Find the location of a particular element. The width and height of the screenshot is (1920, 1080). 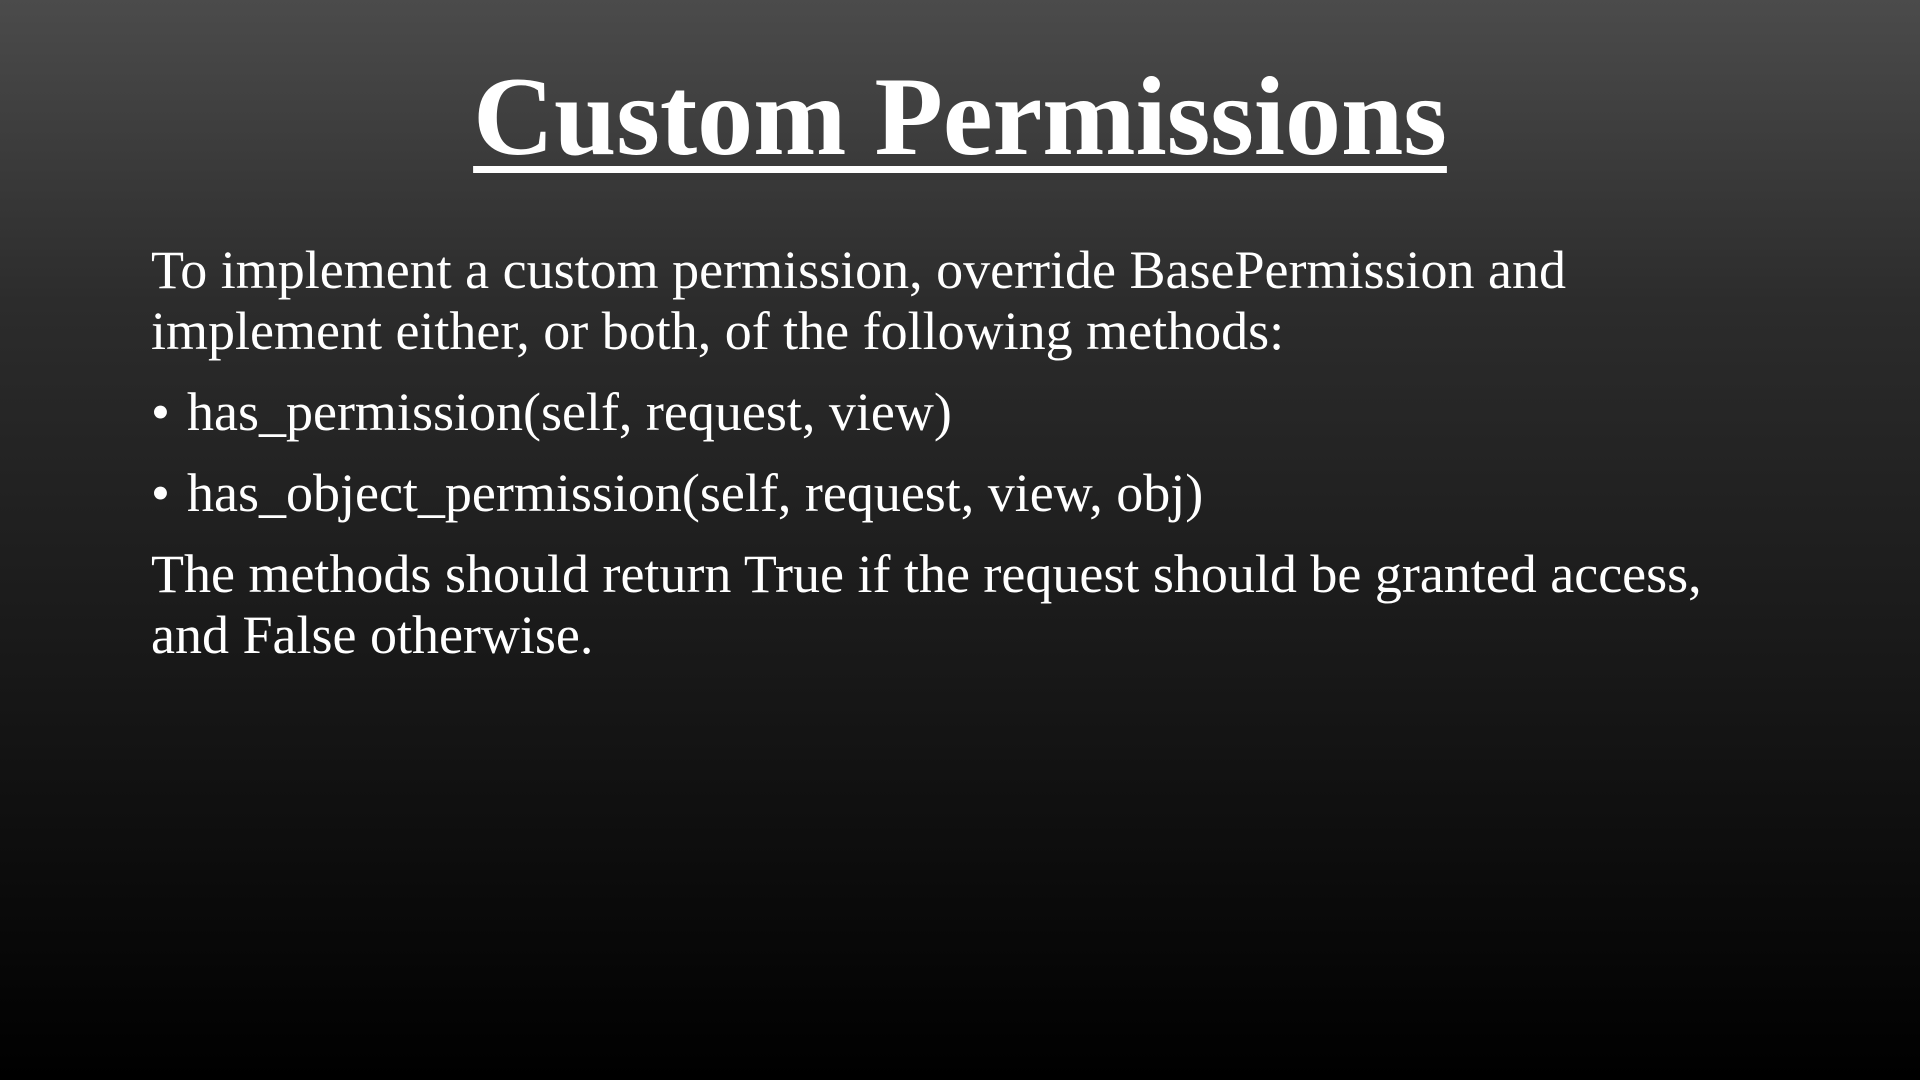

method-has-permission: has_permission(self, request, view) is located at coordinates (569, 412).